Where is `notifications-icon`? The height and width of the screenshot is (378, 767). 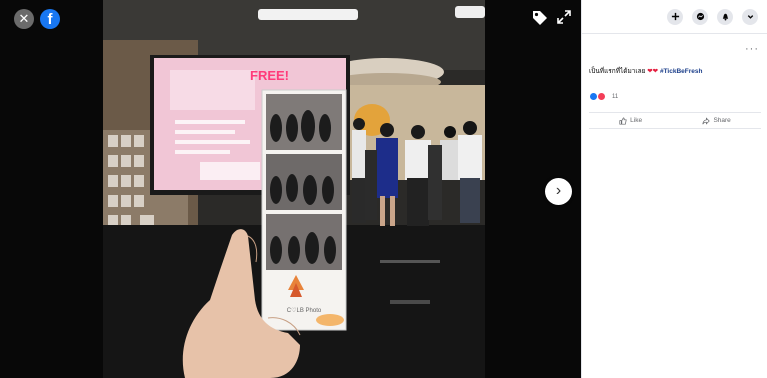 notifications-icon is located at coordinates (725, 17).